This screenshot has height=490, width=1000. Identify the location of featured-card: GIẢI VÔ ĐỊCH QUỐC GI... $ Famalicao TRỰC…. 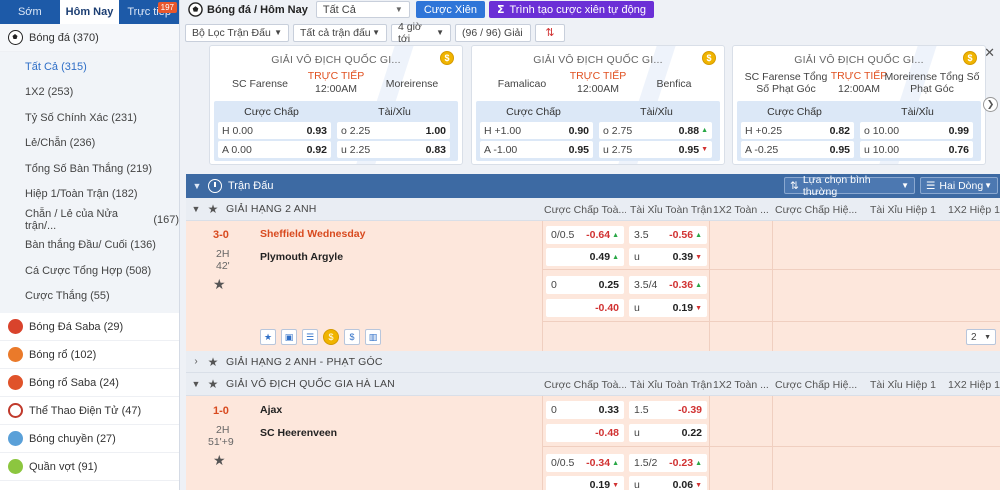
(598, 105).